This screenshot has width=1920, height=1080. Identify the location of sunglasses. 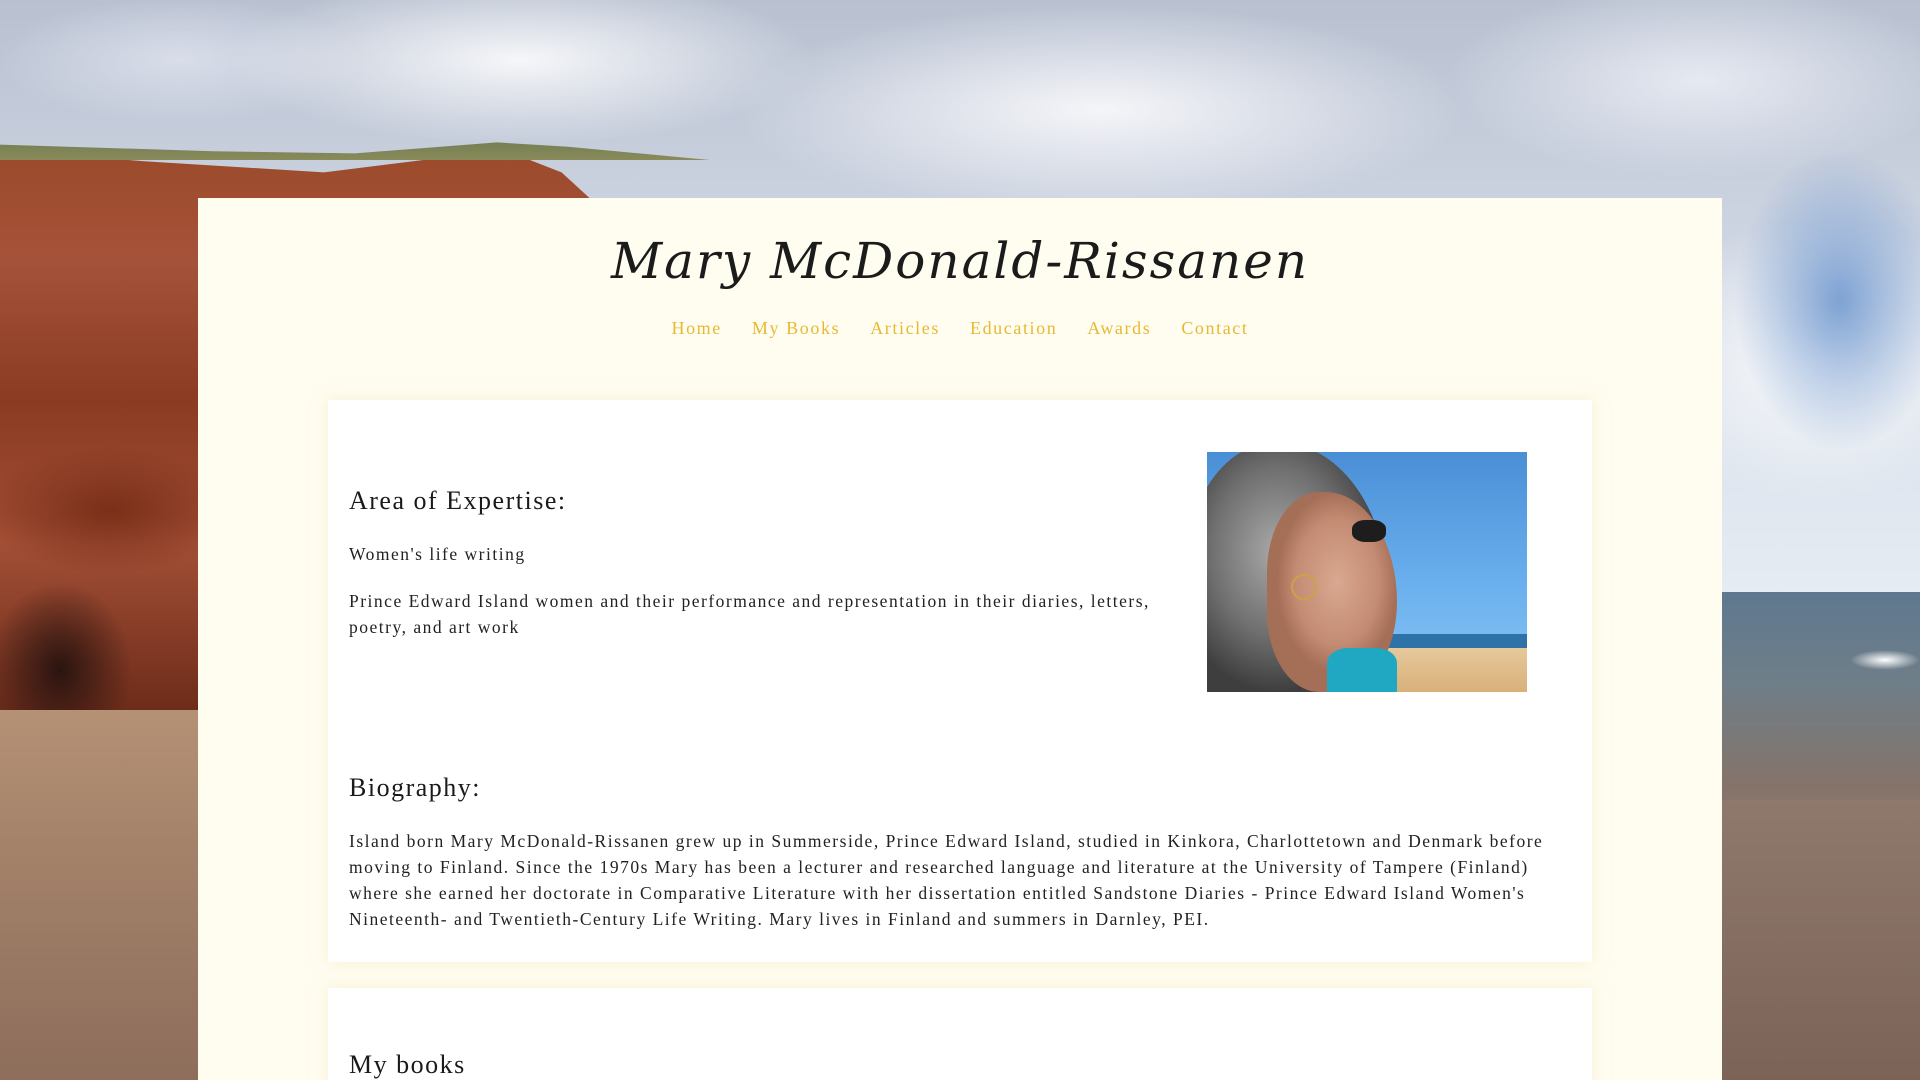
(1369, 531).